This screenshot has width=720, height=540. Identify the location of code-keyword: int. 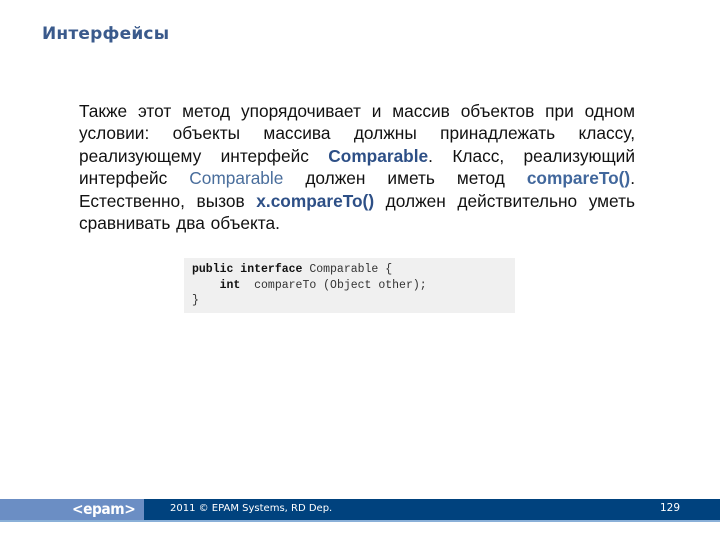
(230, 285).